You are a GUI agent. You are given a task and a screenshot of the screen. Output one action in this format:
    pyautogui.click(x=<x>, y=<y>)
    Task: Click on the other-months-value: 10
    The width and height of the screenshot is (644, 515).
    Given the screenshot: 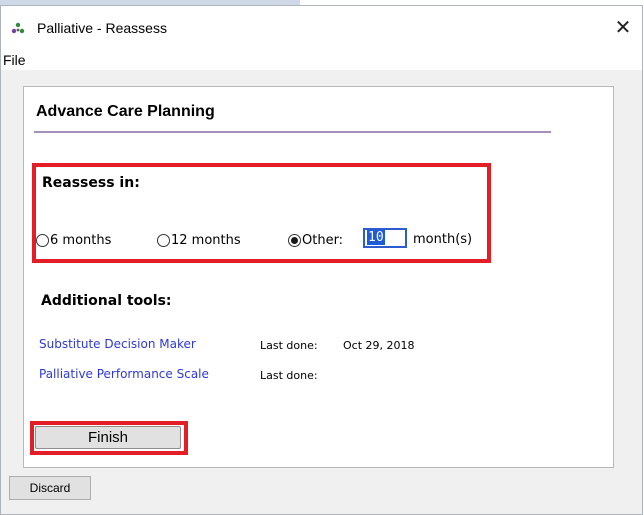 What is the action you would take?
    pyautogui.click(x=376, y=237)
    